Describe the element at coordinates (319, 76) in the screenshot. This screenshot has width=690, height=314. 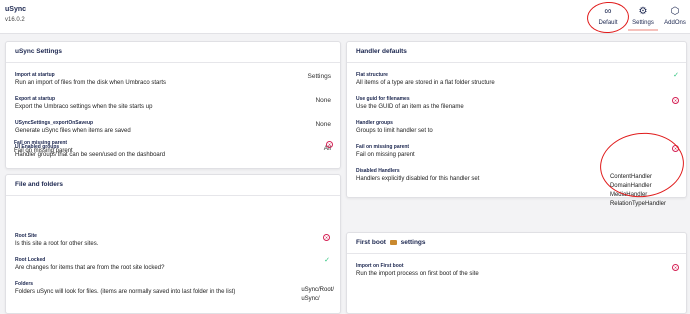
I see `setting-value: Settings` at that location.